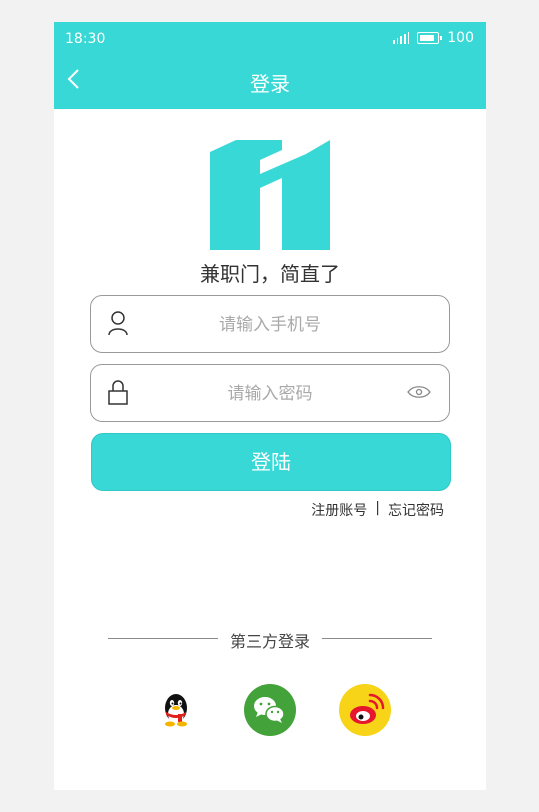  Describe the element at coordinates (270, 84) in the screenshot. I see `page-title: 登录` at that location.